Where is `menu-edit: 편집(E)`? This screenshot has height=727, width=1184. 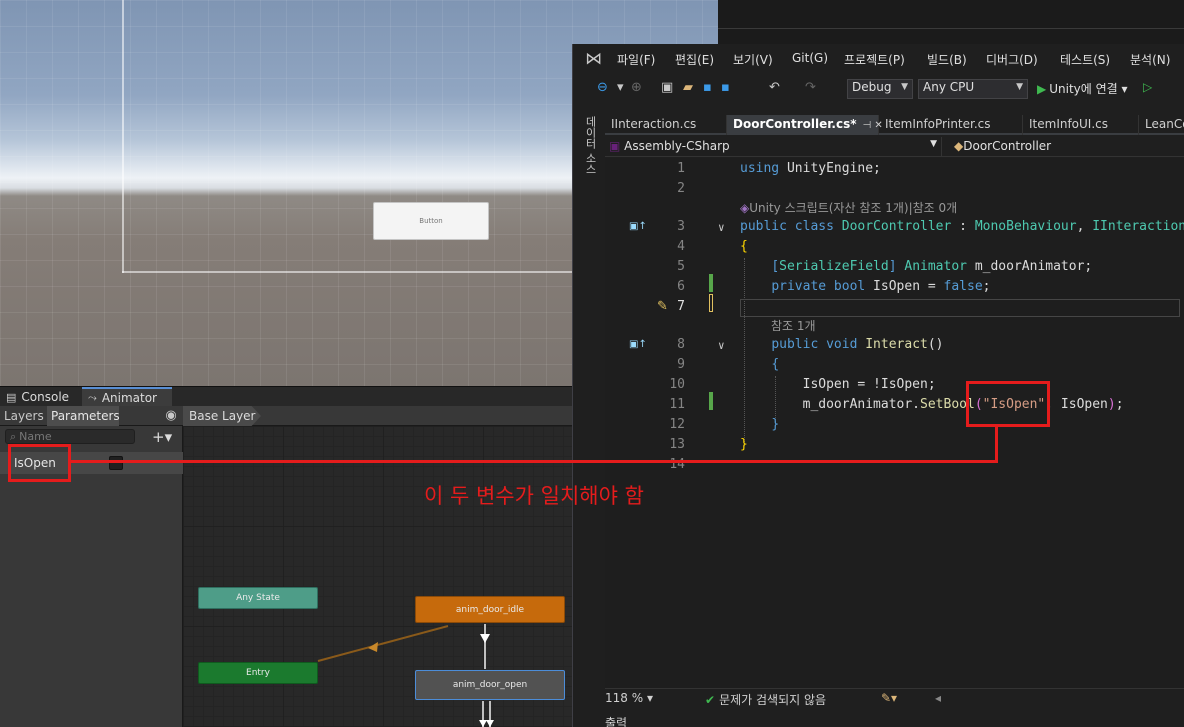 menu-edit: 편집(E) is located at coordinates (694, 59).